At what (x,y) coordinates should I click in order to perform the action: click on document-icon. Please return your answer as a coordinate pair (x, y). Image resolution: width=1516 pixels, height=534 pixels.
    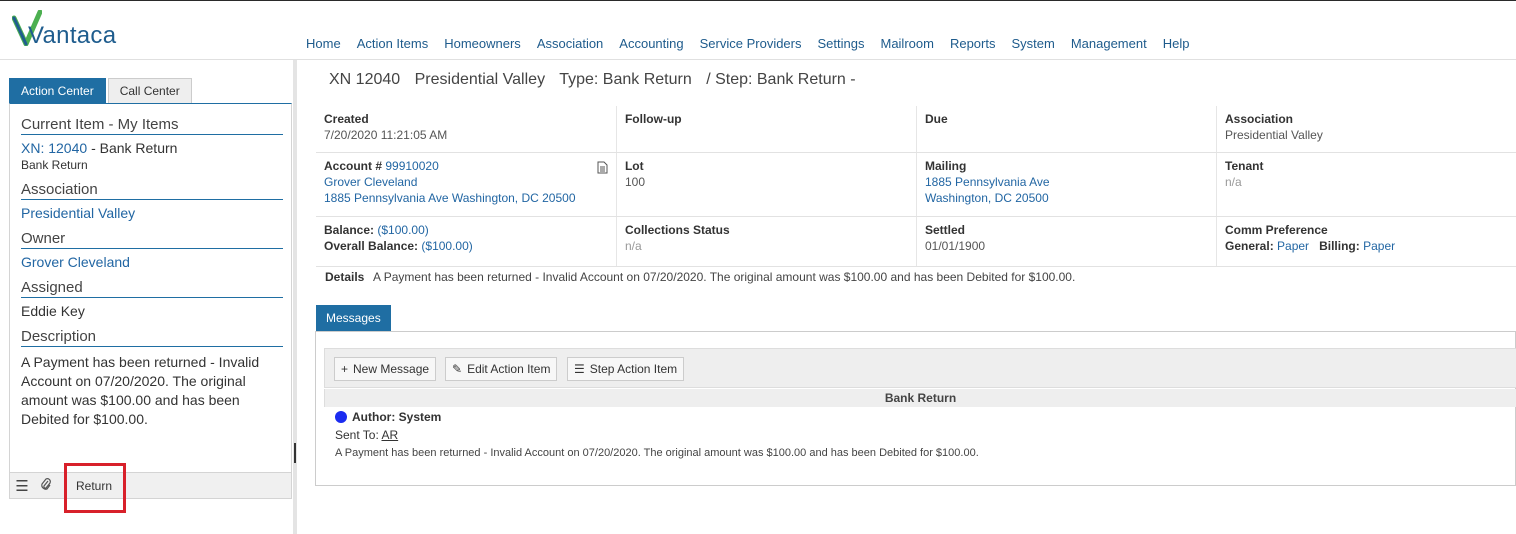
    Looking at the image, I should click on (602, 169).